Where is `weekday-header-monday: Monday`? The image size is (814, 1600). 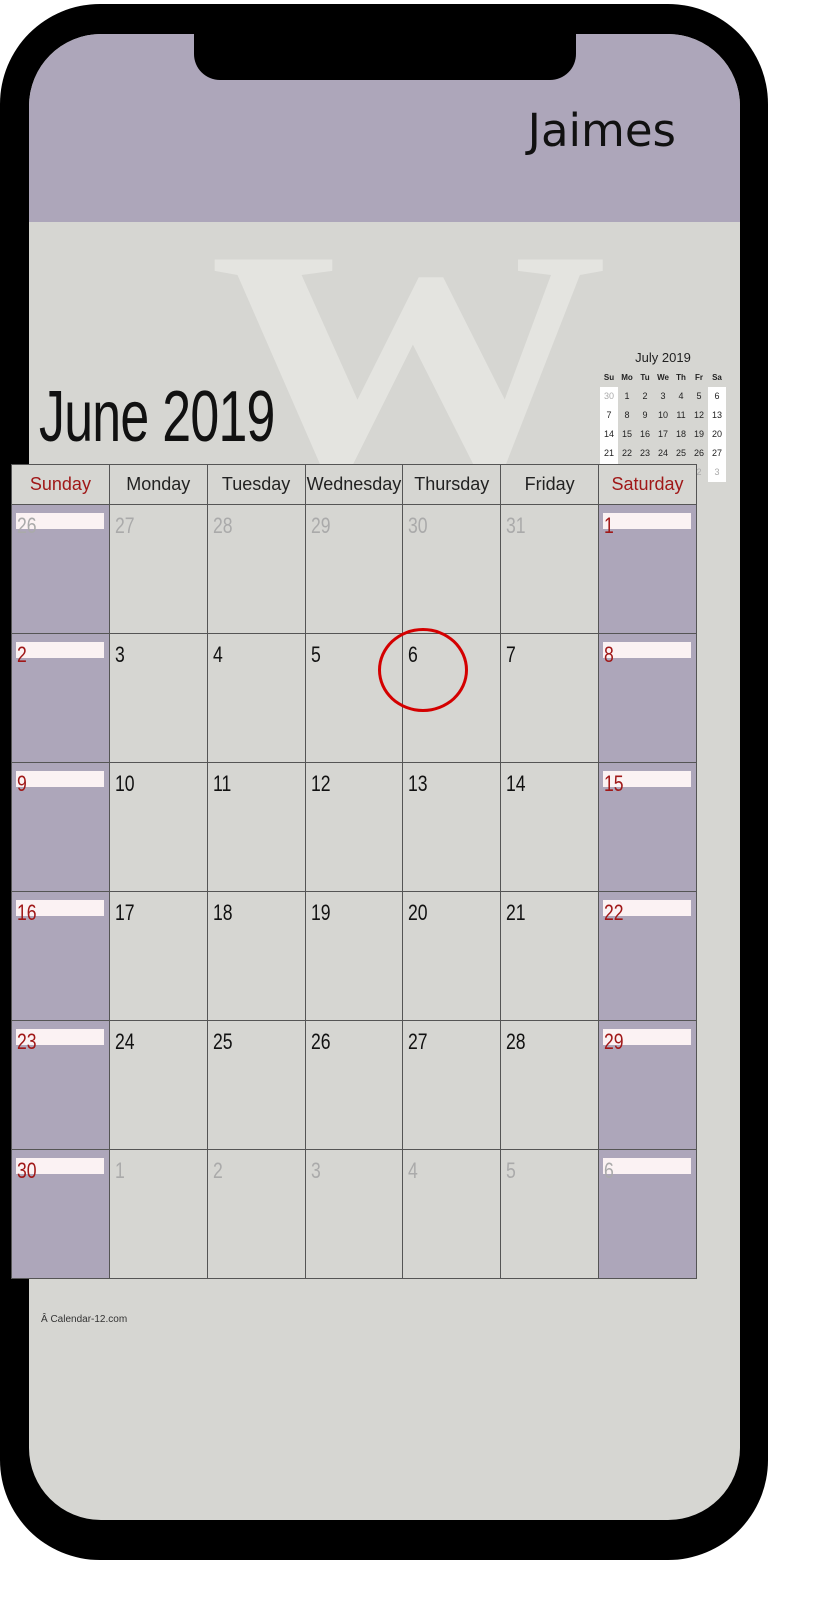 weekday-header-monday: Monday is located at coordinates (158, 484).